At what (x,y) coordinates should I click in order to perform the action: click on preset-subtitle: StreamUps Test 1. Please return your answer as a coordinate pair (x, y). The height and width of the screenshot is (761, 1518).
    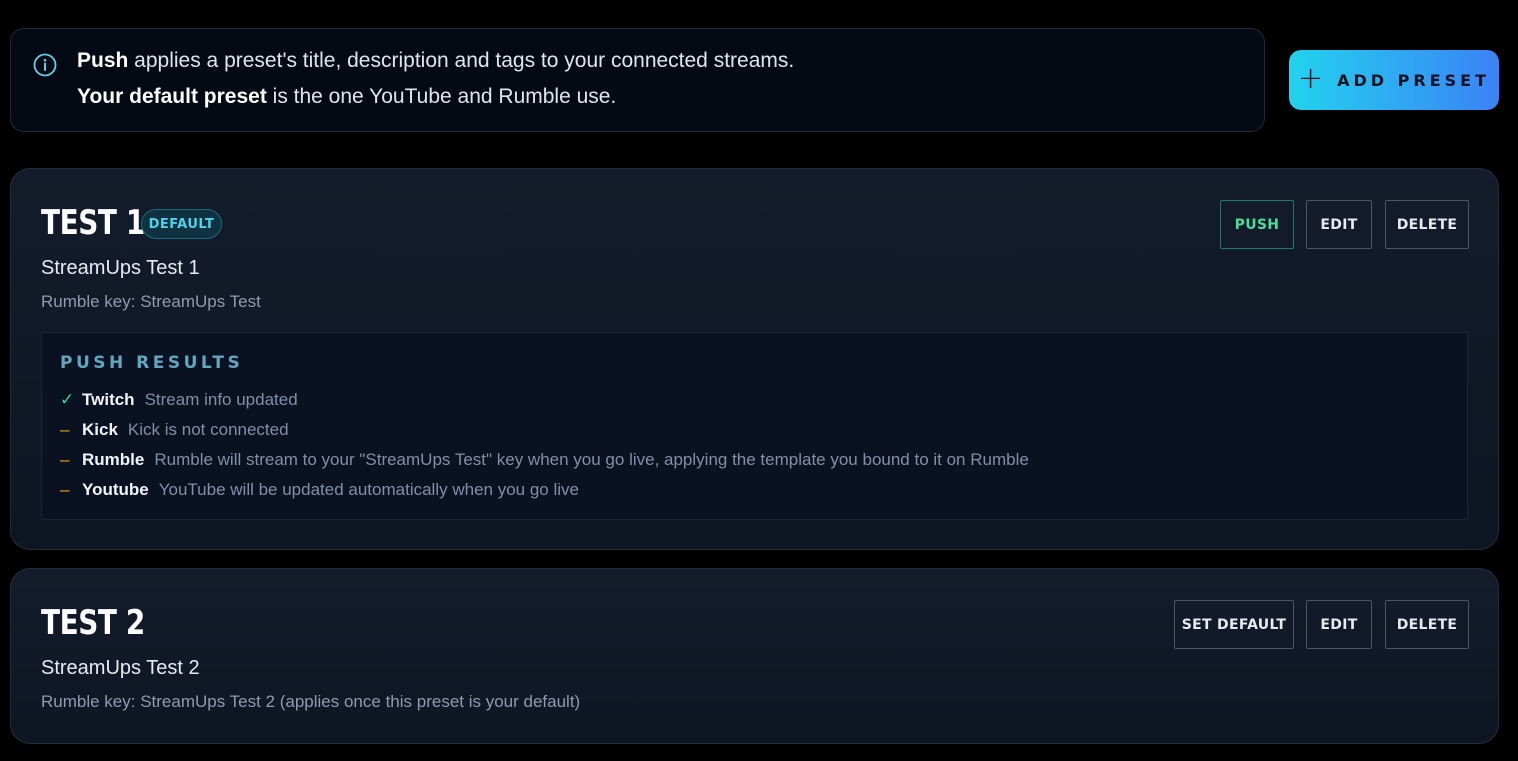
    Looking at the image, I should click on (120, 268).